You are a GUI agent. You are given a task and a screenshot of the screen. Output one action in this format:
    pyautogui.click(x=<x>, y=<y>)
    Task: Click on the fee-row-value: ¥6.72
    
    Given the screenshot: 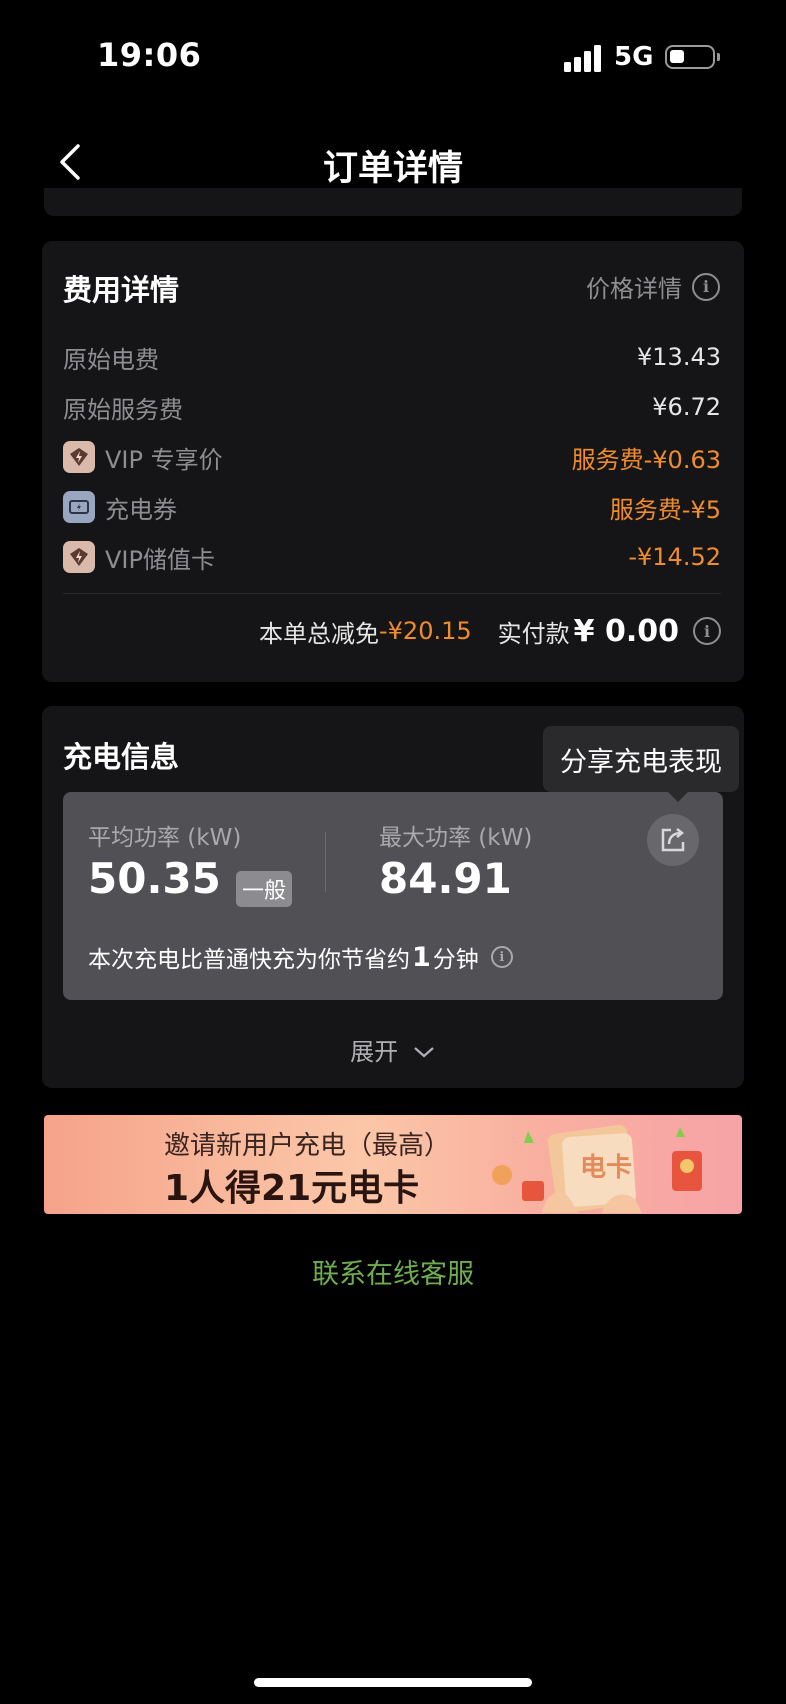 What is the action you would take?
    pyautogui.click(x=686, y=407)
    